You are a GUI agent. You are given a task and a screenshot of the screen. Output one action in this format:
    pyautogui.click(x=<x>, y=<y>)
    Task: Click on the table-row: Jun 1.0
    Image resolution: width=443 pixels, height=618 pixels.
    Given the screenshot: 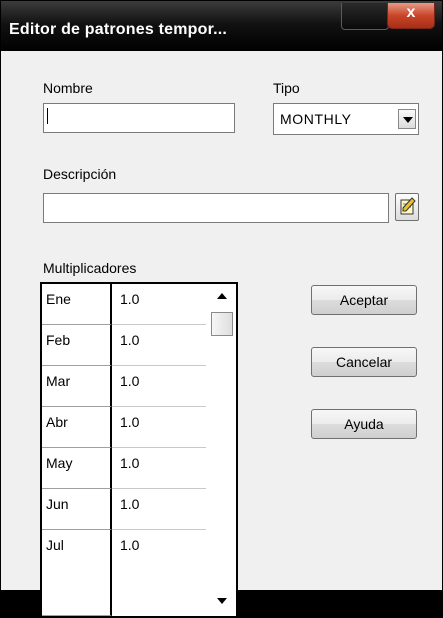 What is the action you would take?
    pyautogui.click(x=139, y=510)
    